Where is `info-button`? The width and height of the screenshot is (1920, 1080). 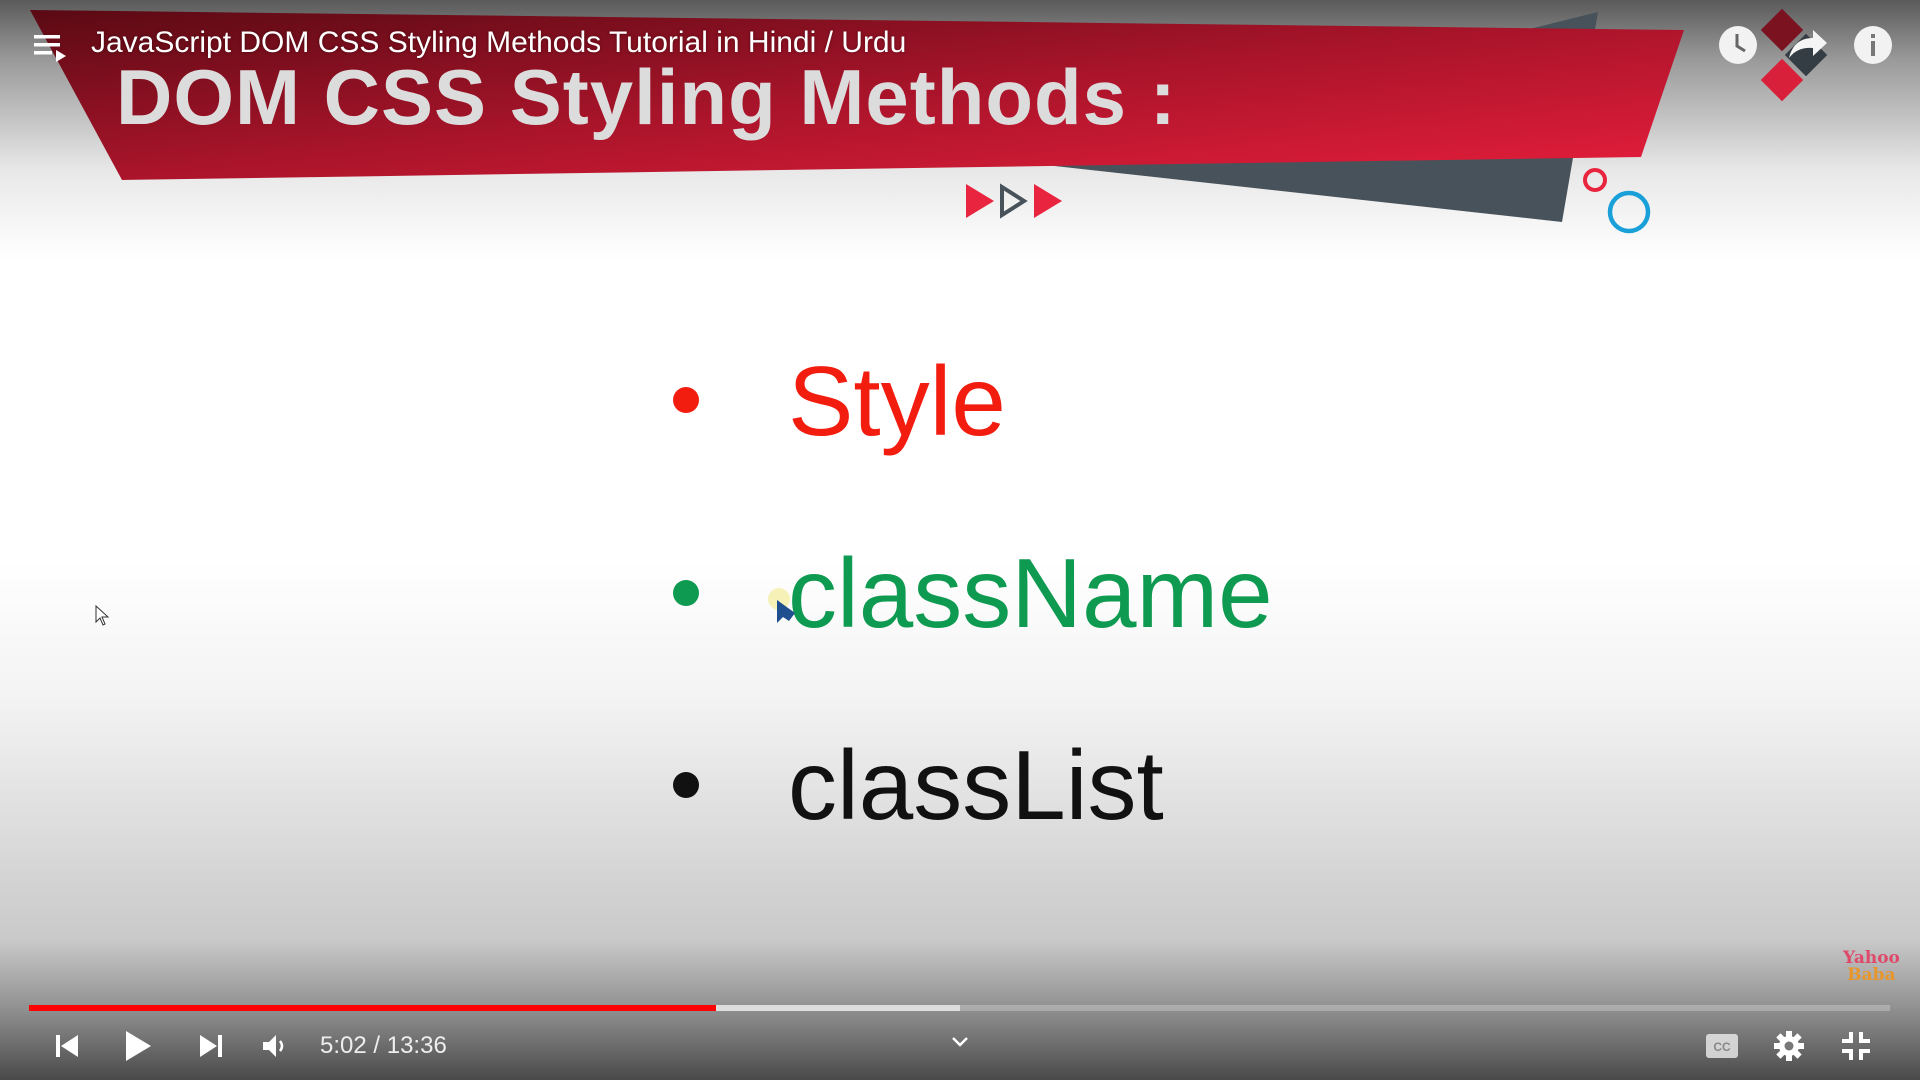 info-button is located at coordinates (1873, 47).